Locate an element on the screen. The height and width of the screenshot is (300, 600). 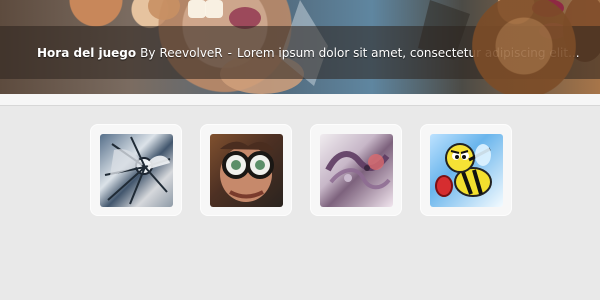
abstract-art-icon is located at coordinates (357, 169).